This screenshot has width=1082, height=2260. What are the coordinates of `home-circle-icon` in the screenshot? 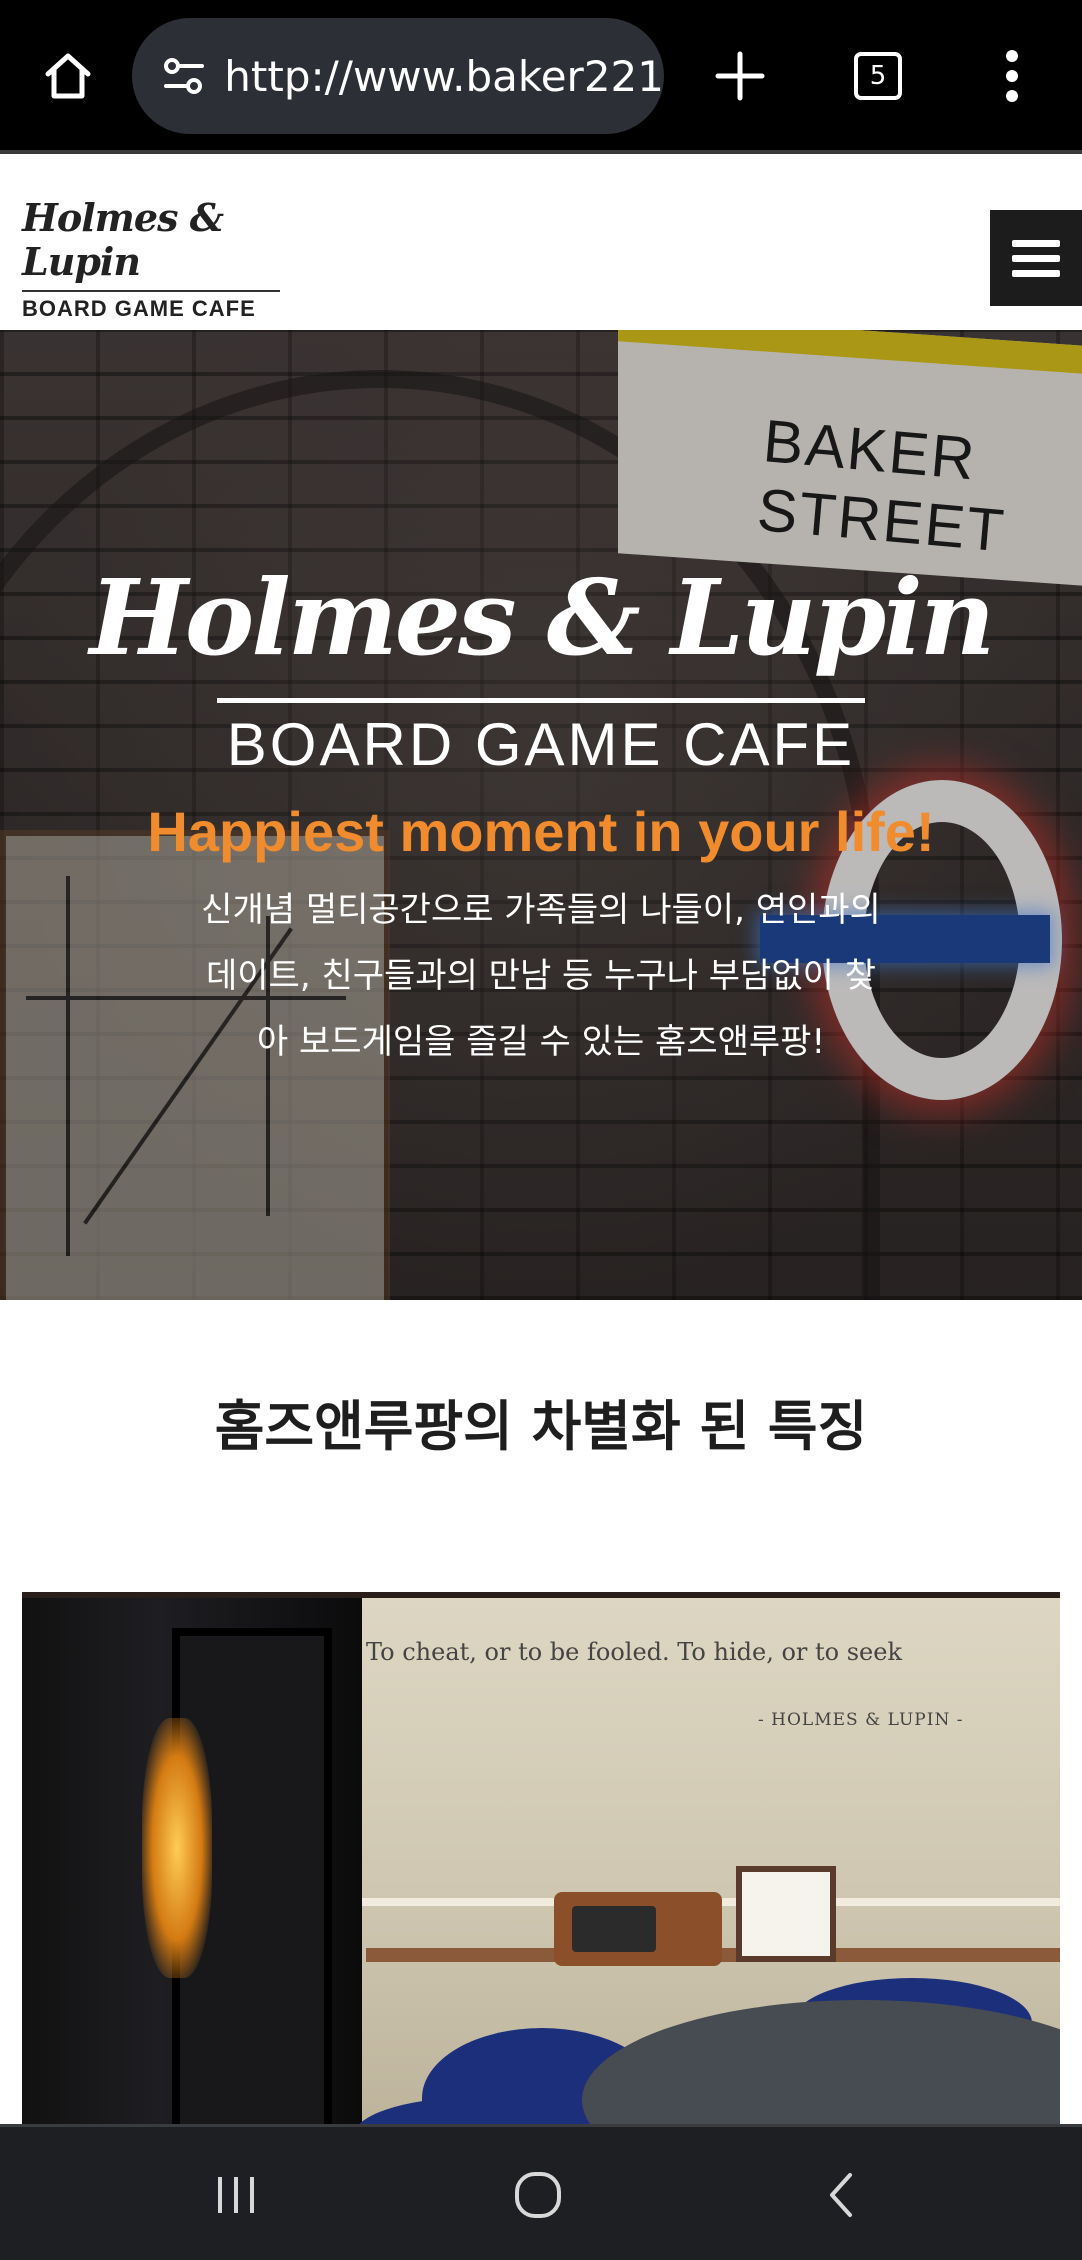 It's located at (538, 2195).